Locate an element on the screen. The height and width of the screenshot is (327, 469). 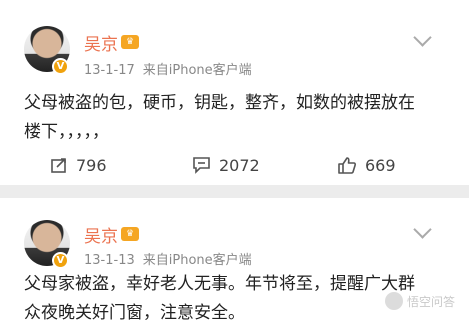
watermark-logo-icon is located at coordinates (393, 301).